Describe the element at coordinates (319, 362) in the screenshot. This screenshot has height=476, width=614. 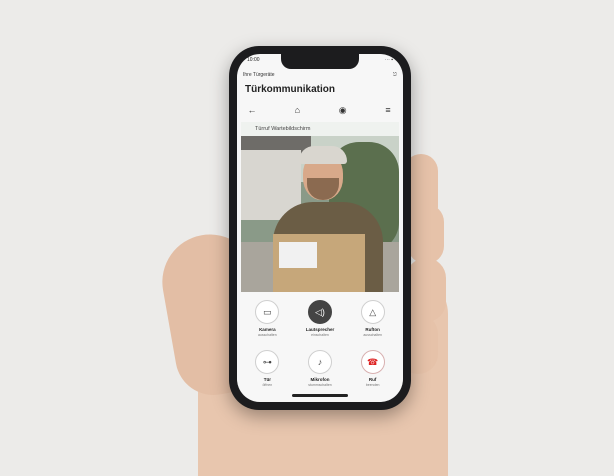
I see `microphone-icon: ♪` at that location.